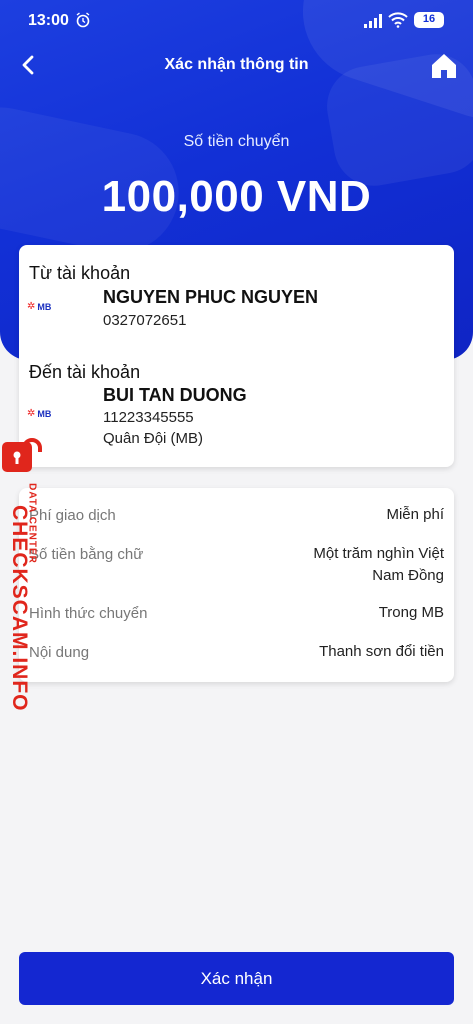 Image resolution: width=473 pixels, height=1024 pixels. What do you see at coordinates (444, 66) in the screenshot?
I see `home-icon` at bounding box center [444, 66].